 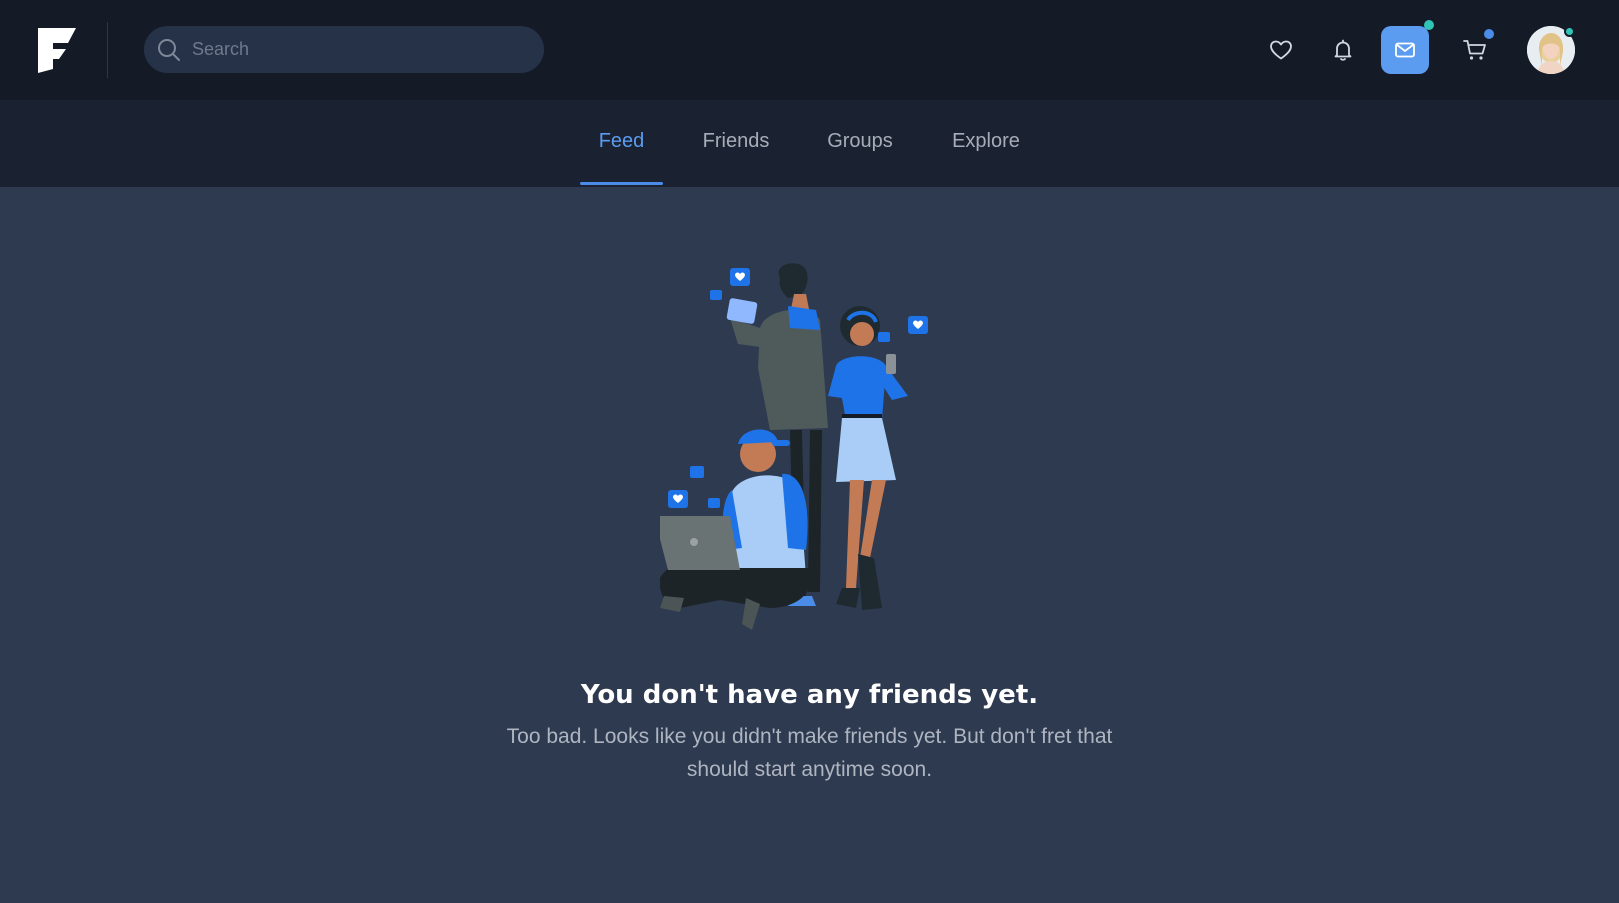 I want to click on mail-icon, so click(x=1405, y=50).